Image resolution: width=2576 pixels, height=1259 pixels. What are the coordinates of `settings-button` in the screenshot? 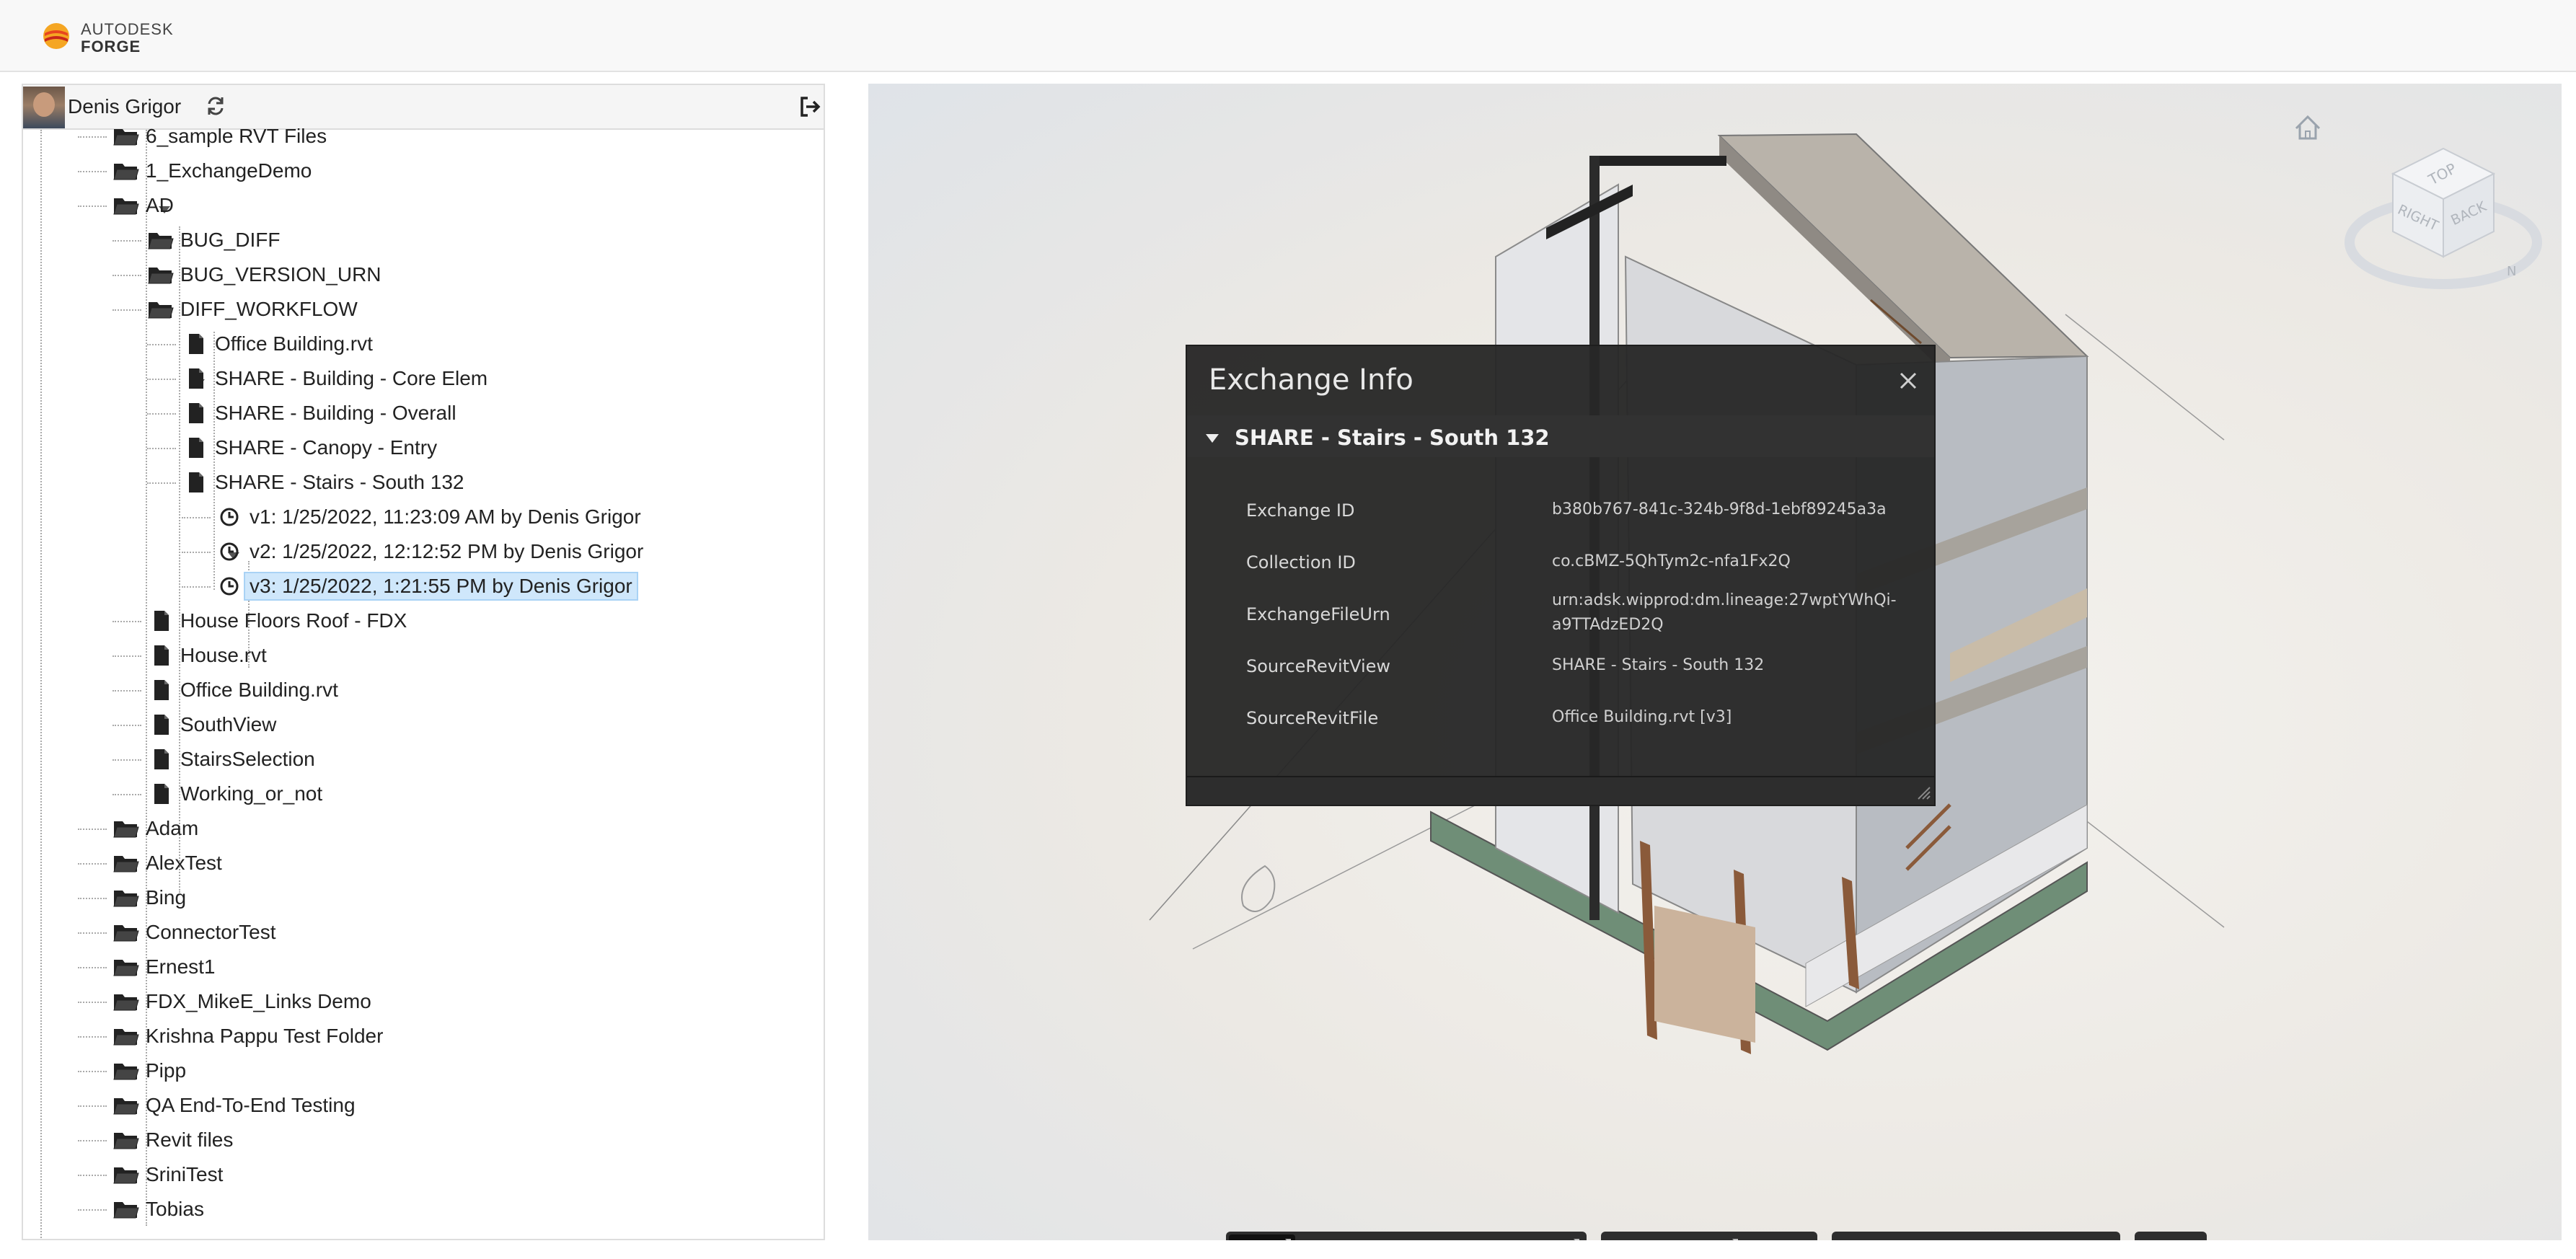 It's located at (2012, 1237).